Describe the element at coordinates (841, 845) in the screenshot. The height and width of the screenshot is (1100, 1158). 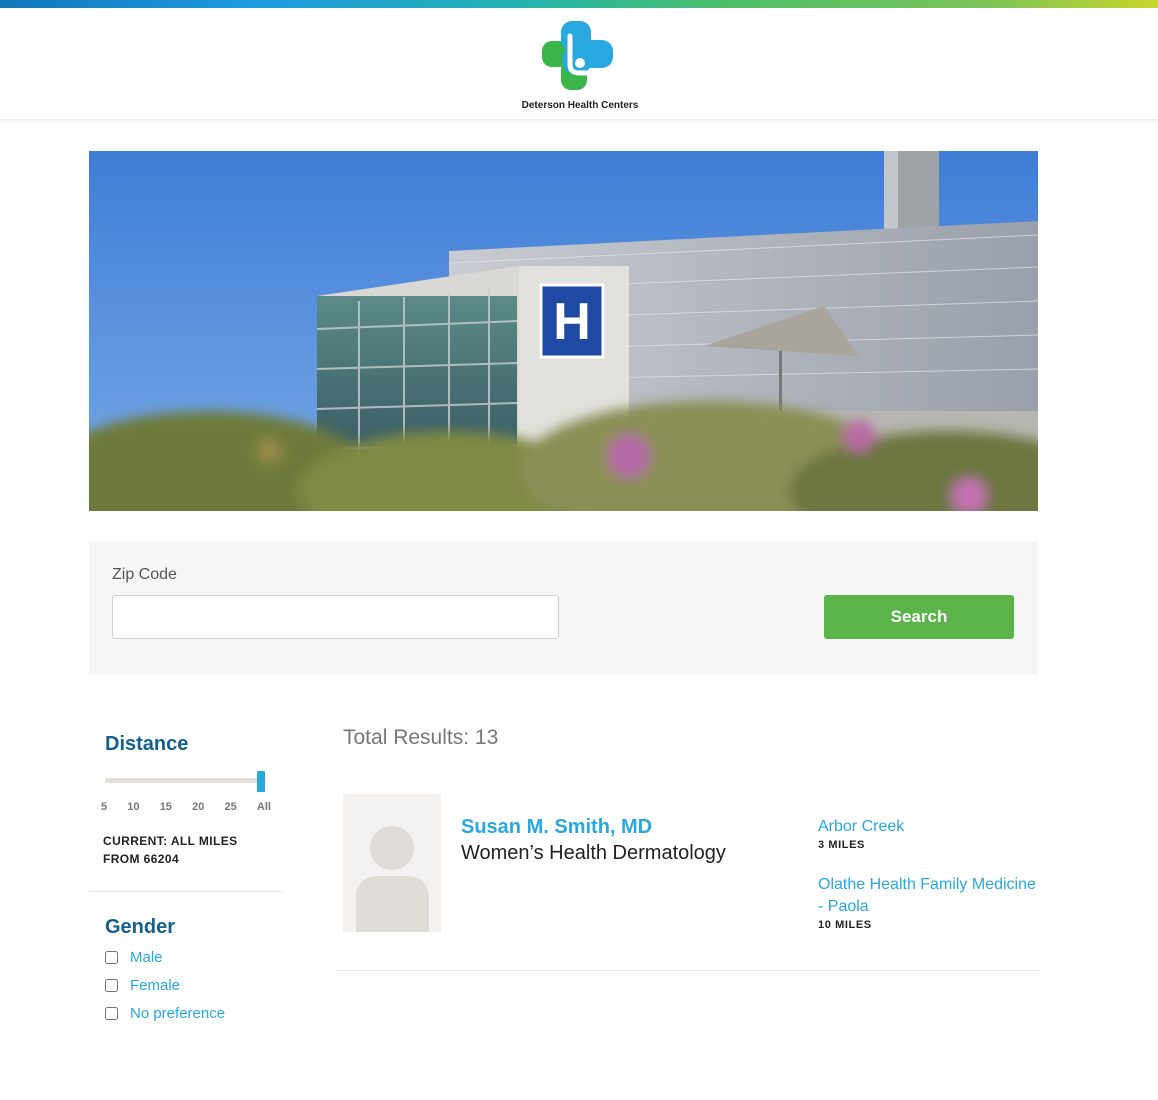
I see `location-distance: 3 MILES` at that location.